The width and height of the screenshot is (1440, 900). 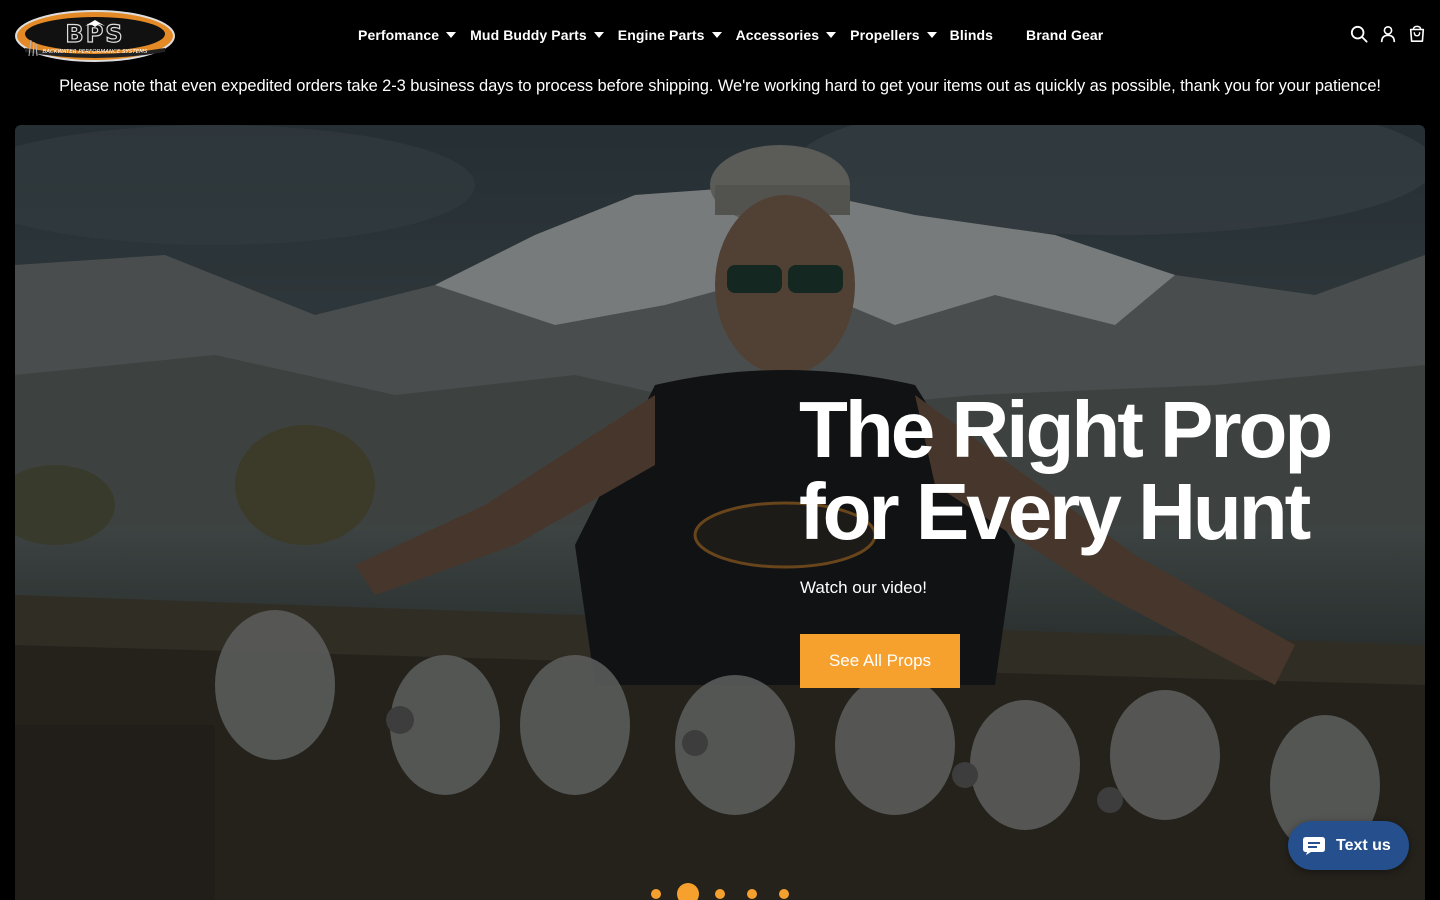 I want to click on hero-subtitle: Watch our video!, so click(x=863, y=587).